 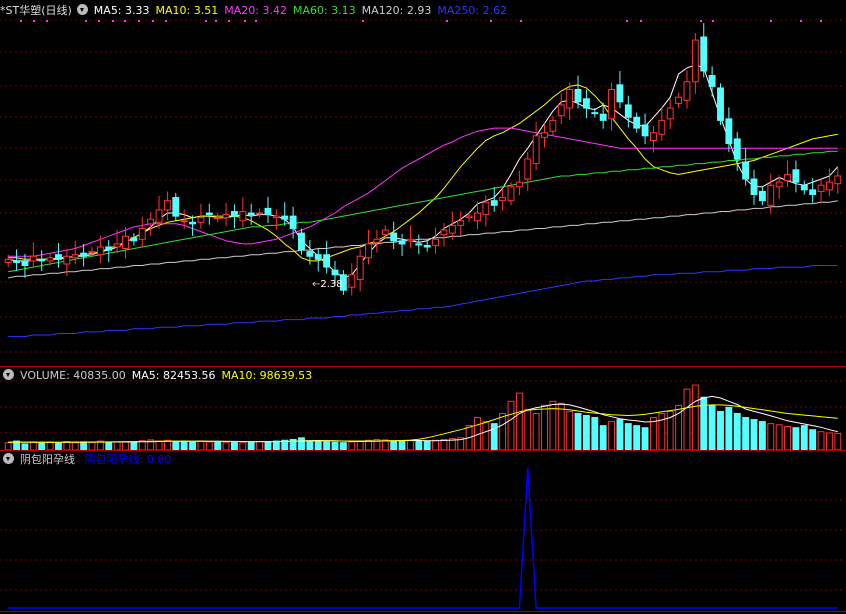 I want to click on volume-dropdown-icon, so click(x=8, y=374).